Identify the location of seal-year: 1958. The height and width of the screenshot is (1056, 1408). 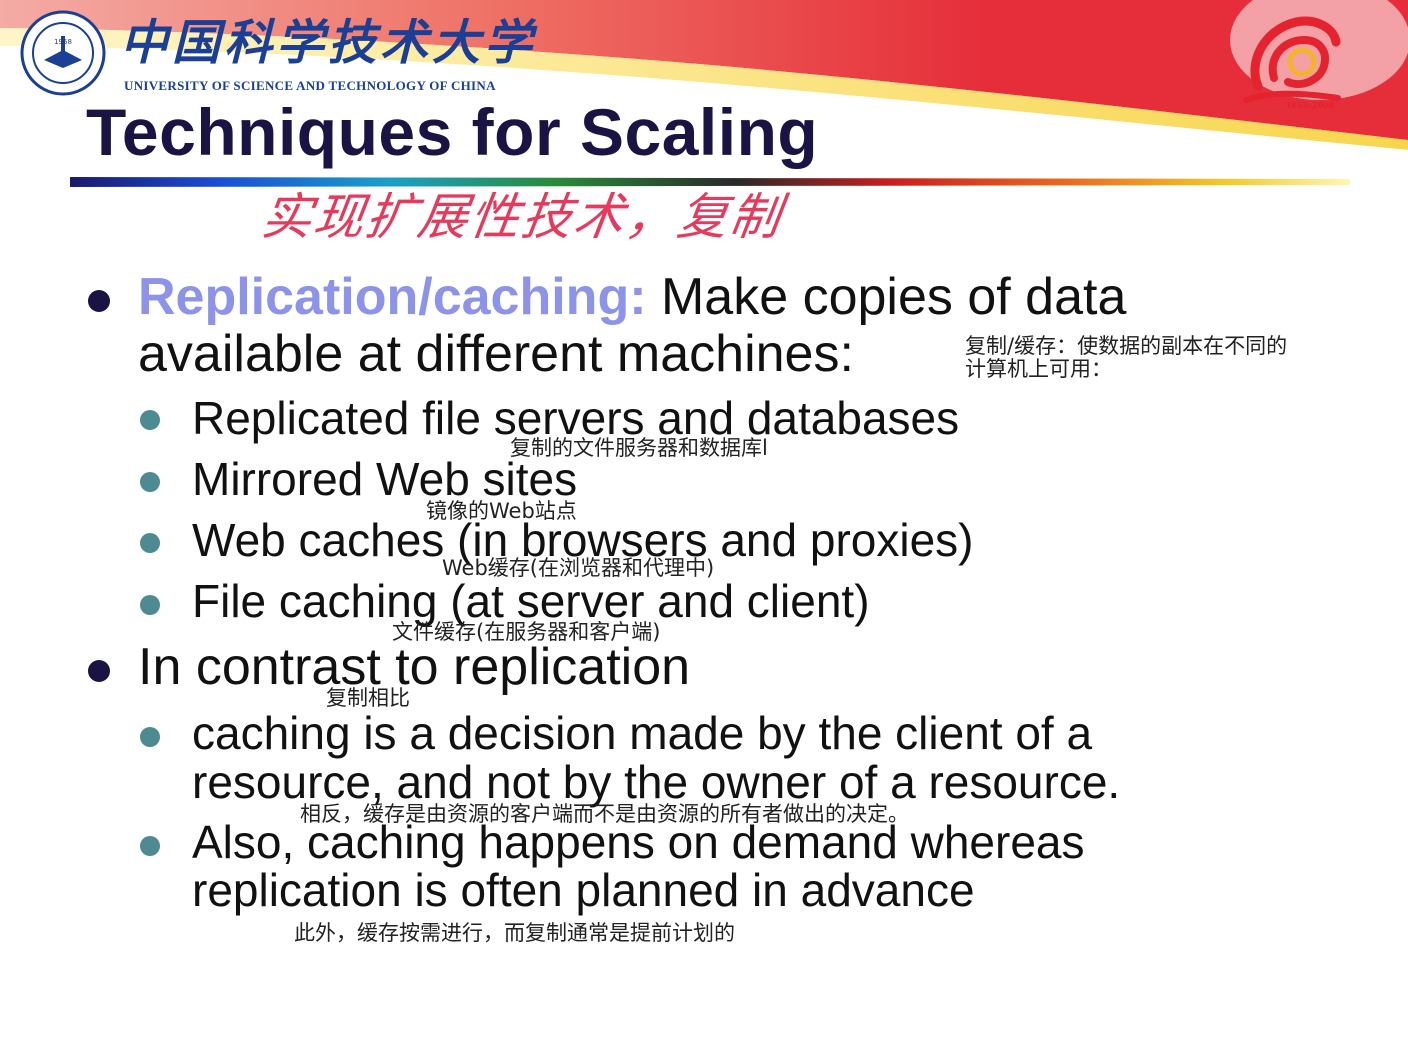
(63, 42).